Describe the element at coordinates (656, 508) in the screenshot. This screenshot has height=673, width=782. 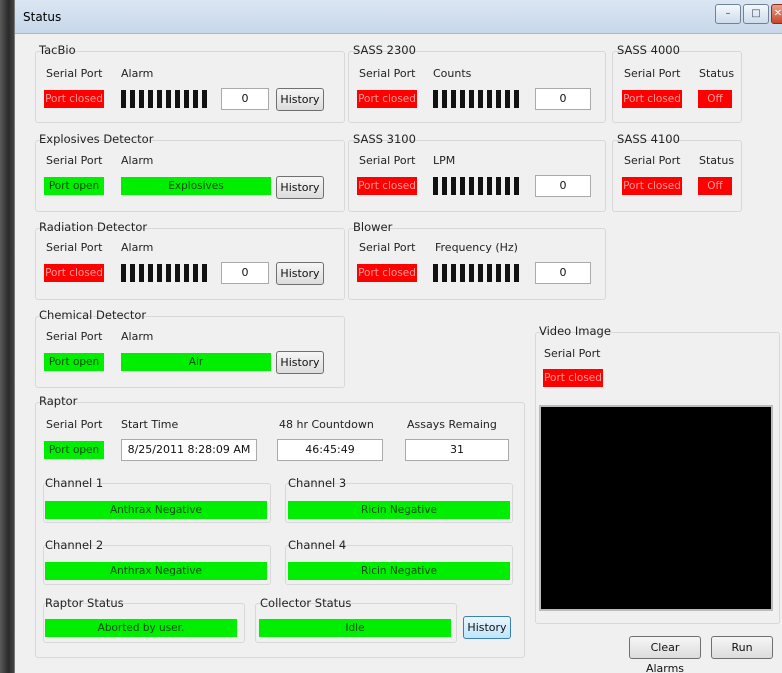
I see `video-display` at that location.